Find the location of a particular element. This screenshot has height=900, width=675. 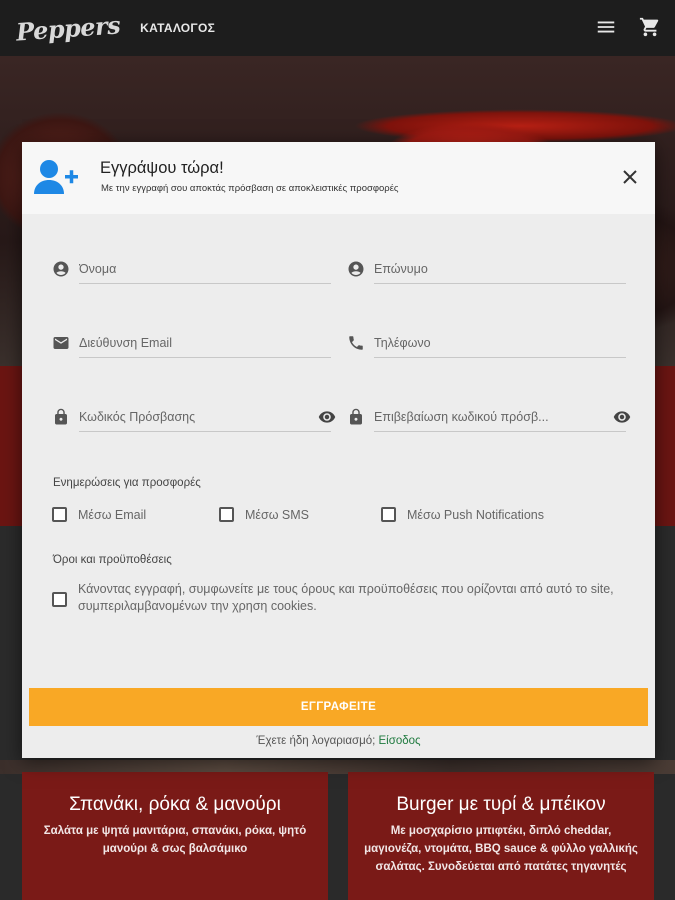

last-name-field is located at coordinates (486, 271).